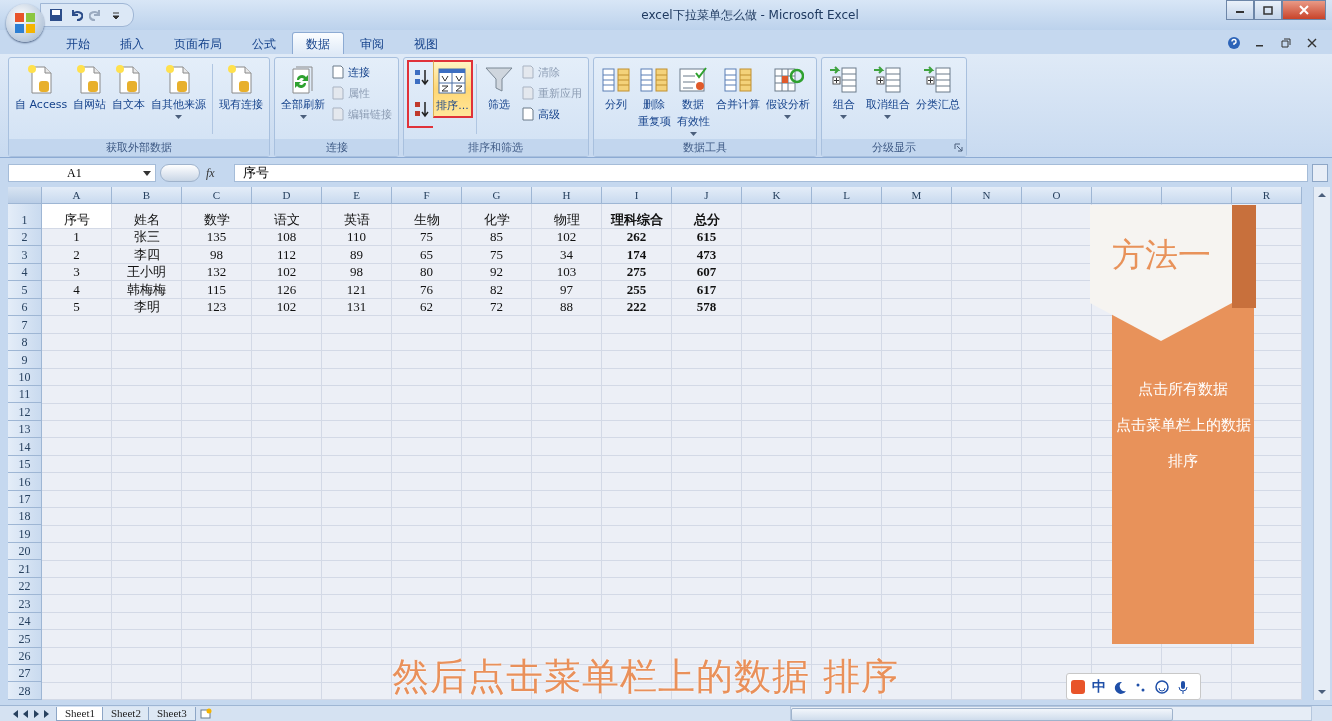 This screenshot has width=1332, height=721. What do you see at coordinates (132, 43) in the screenshot?
I see `ribbon-tab: 插入` at bounding box center [132, 43].